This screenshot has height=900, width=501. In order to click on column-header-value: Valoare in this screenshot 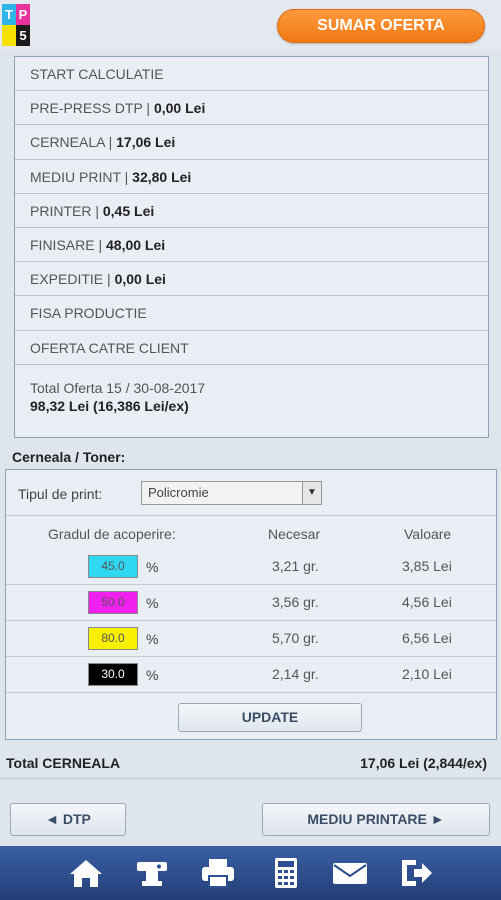, I will do `click(428, 534)`.